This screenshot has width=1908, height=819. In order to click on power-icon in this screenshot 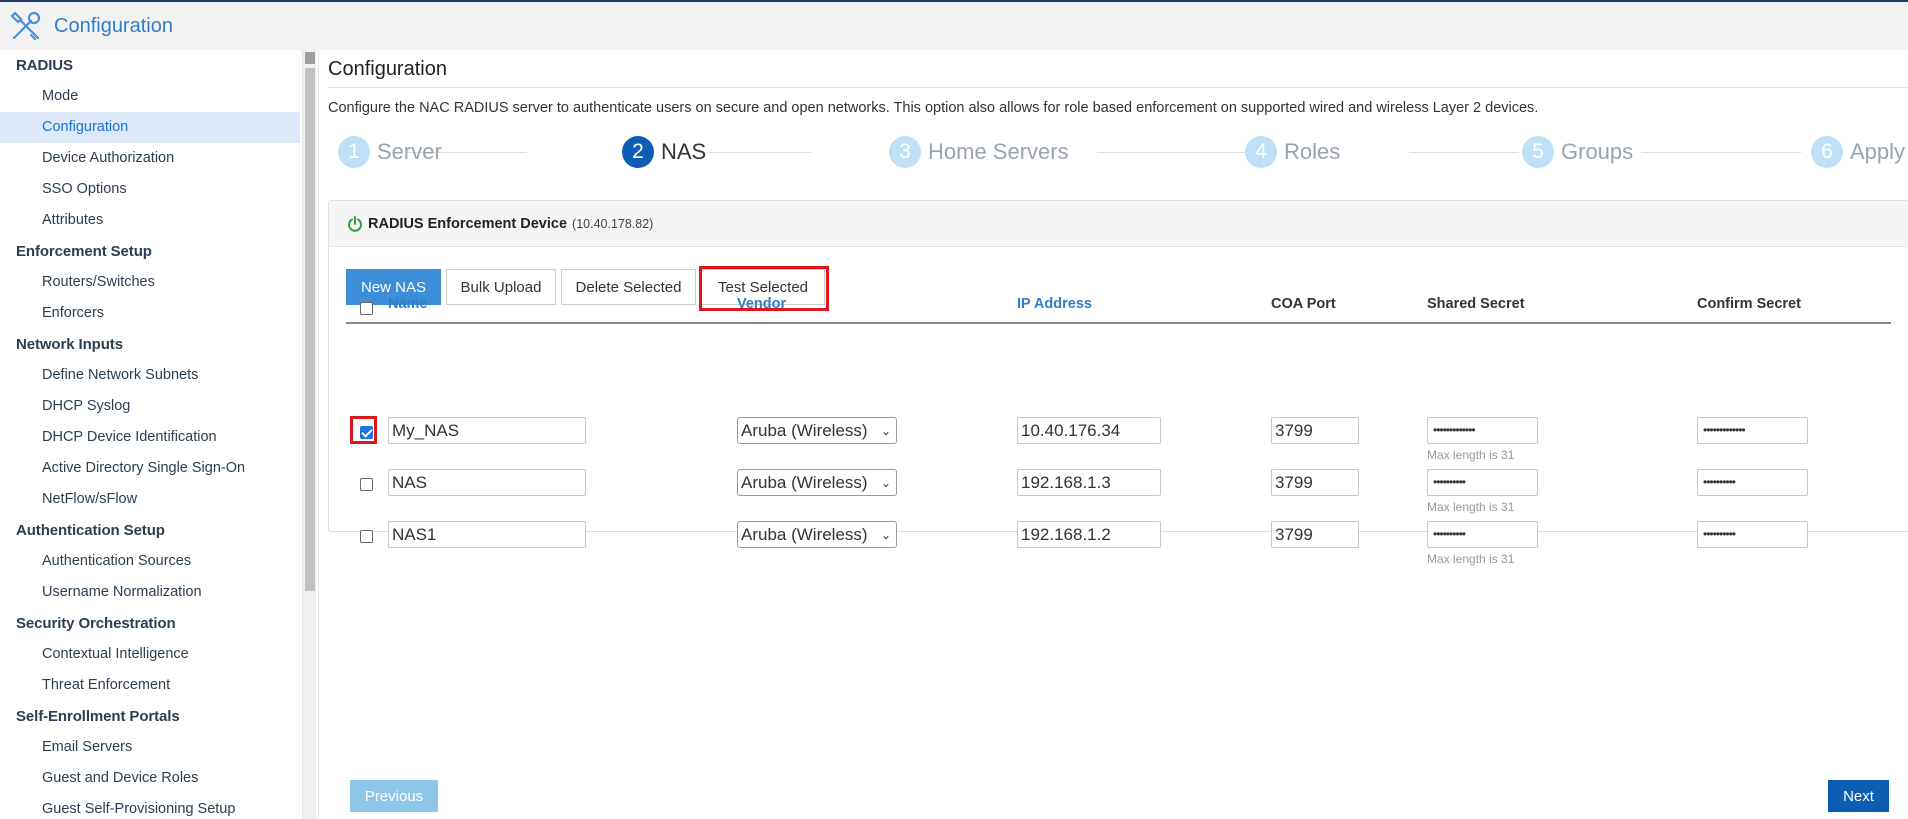, I will do `click(355, 223)`.